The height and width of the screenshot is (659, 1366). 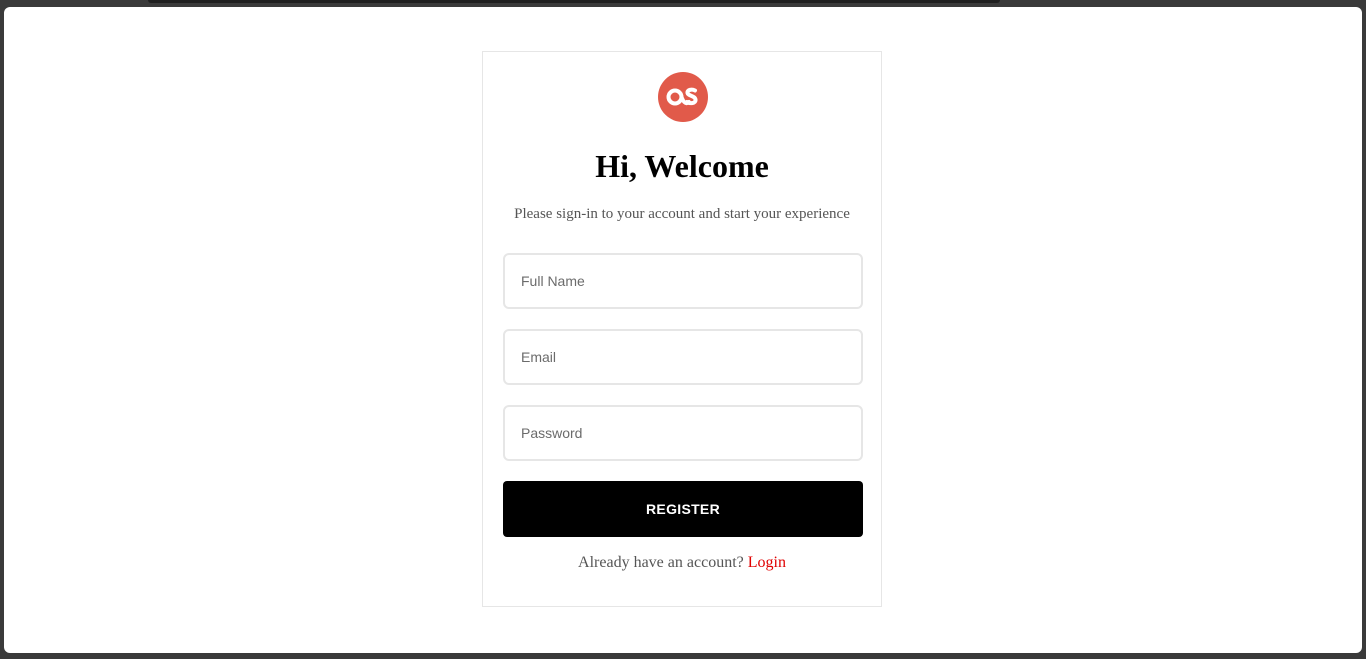 What do you see at coordinates (683, 281) in the screenshot?
I see `full-name-input` at bounding box center [683, 281].